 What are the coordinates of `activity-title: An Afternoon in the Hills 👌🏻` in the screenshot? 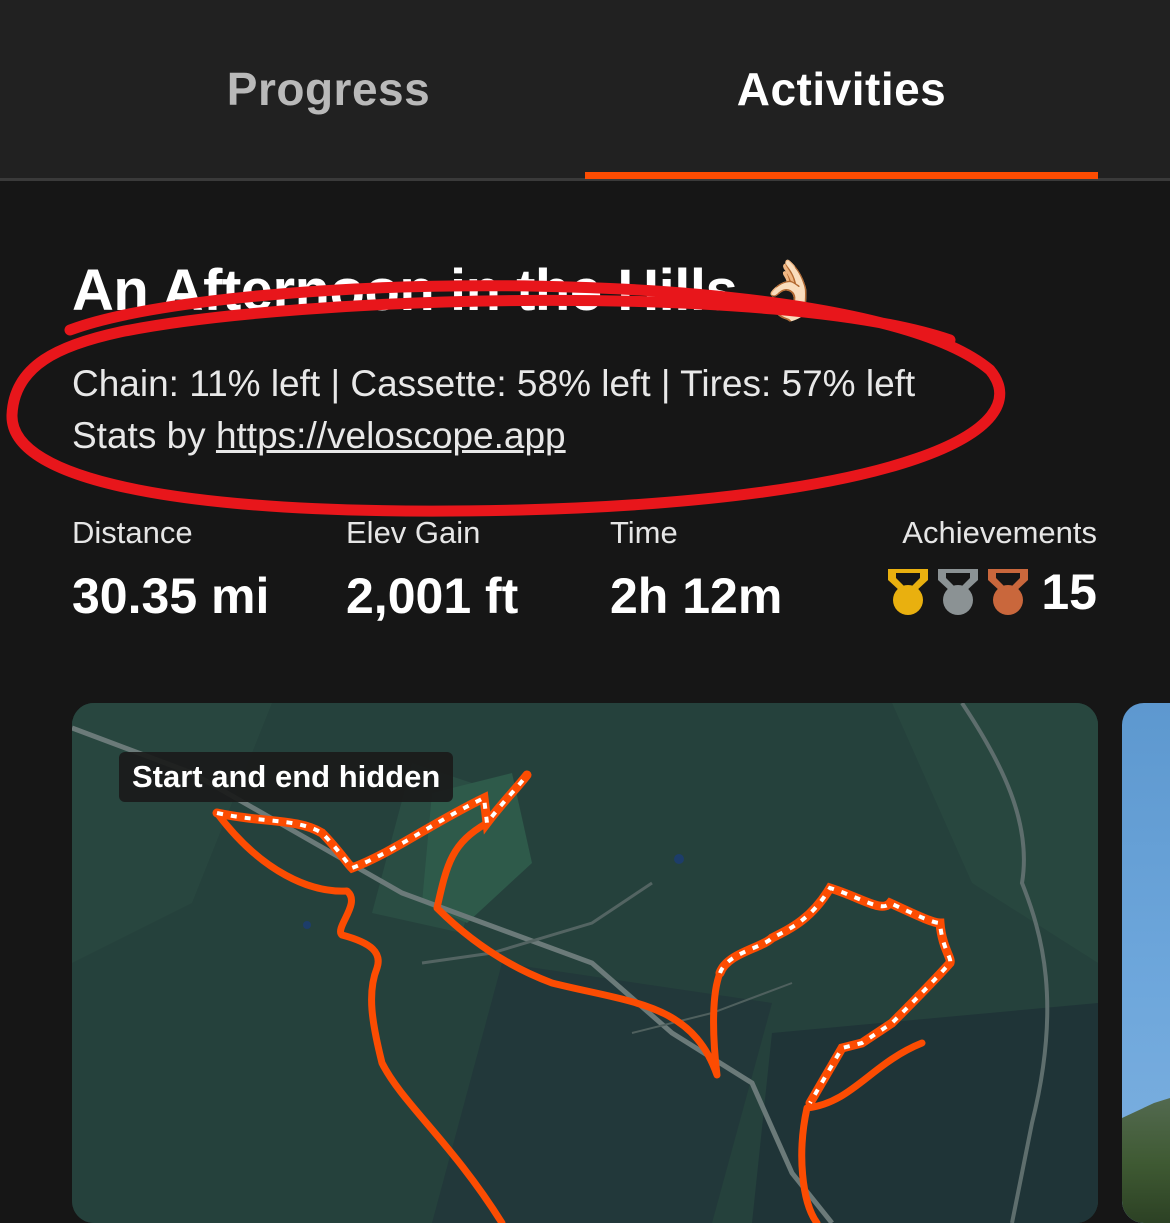 It's located at (448, 290).